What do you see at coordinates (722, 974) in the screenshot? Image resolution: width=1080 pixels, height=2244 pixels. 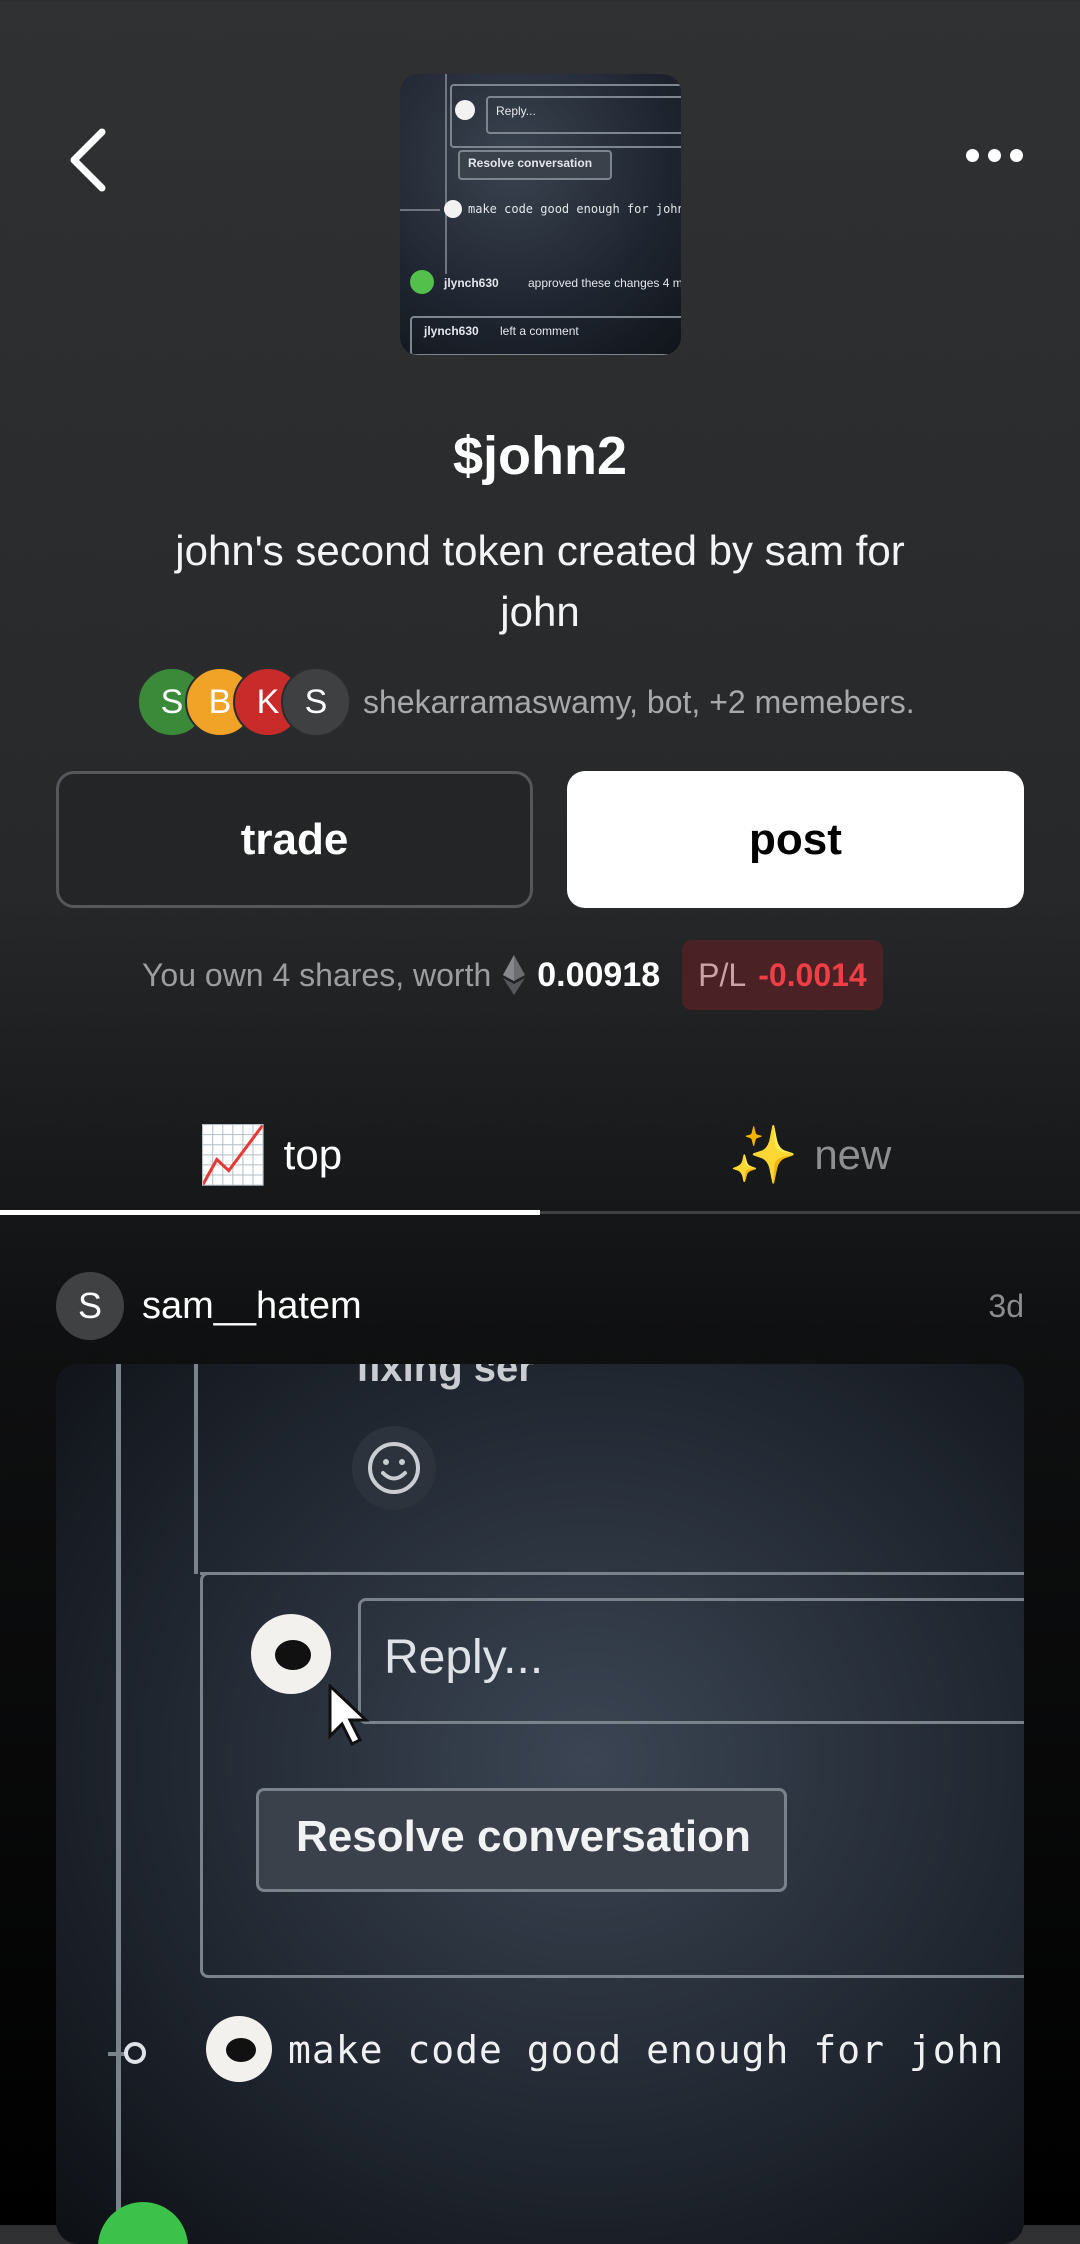 I see `pl-label: P/L` at bounding box center [722, 974].